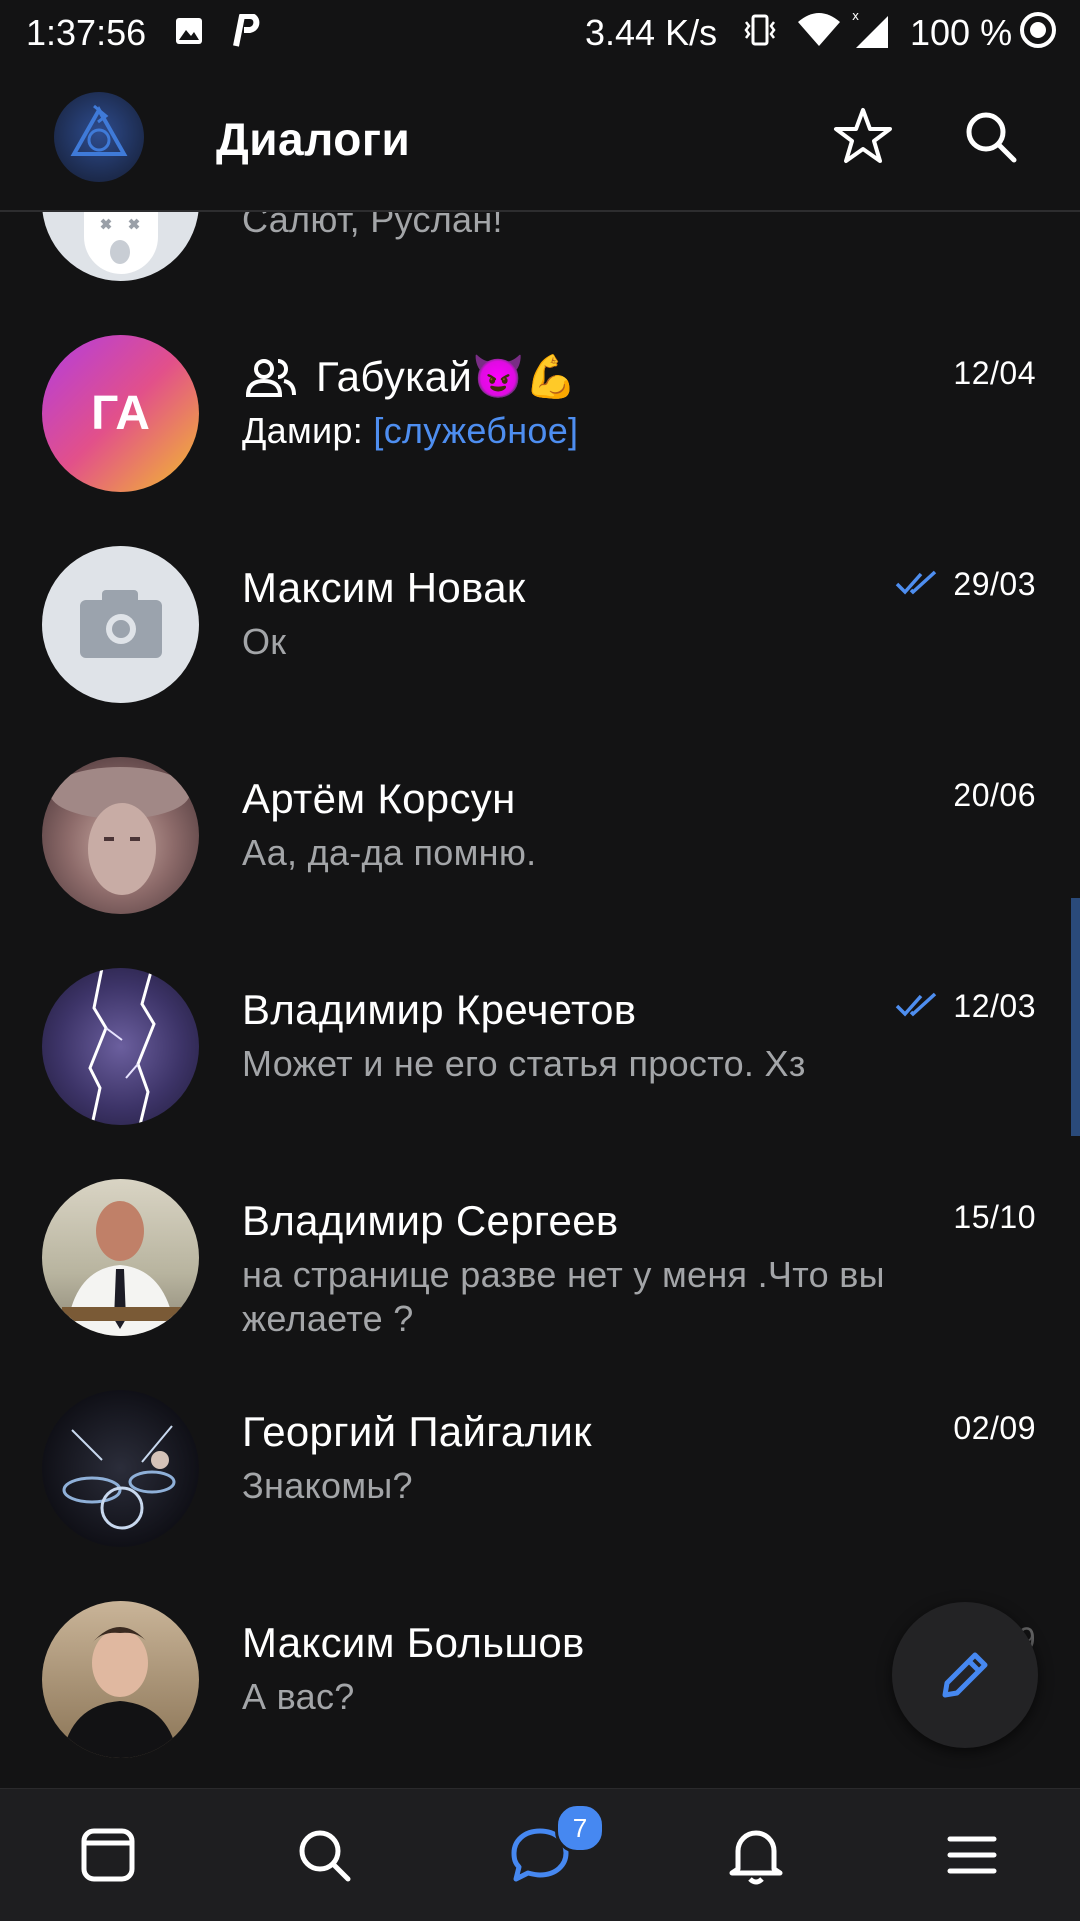  Describe the element at coordinates (540, 629) in the screenshot. I see `dialog-row: Максим Новак Ок 29/03` at that location.